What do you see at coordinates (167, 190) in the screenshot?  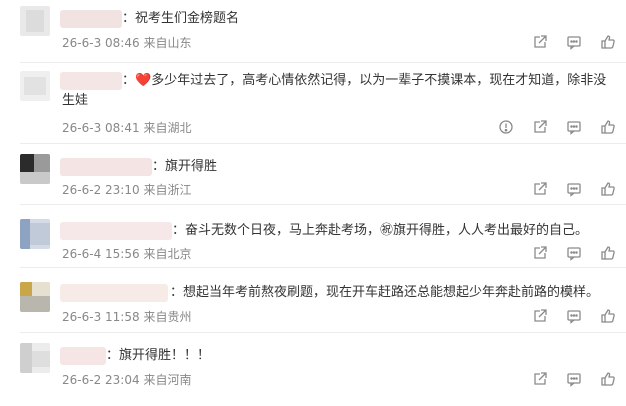 I see `comment-location: 来自浙江` at bounding box center [167, 190].